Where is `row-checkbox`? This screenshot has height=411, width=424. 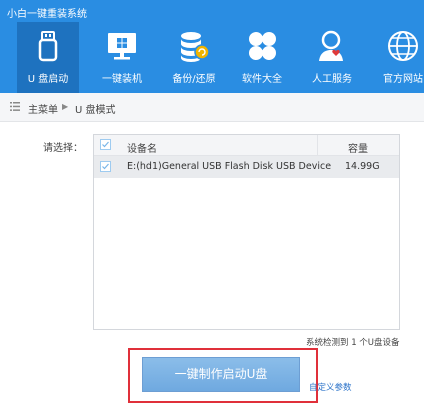
row-checkbox is located at coordinates (105, 166).